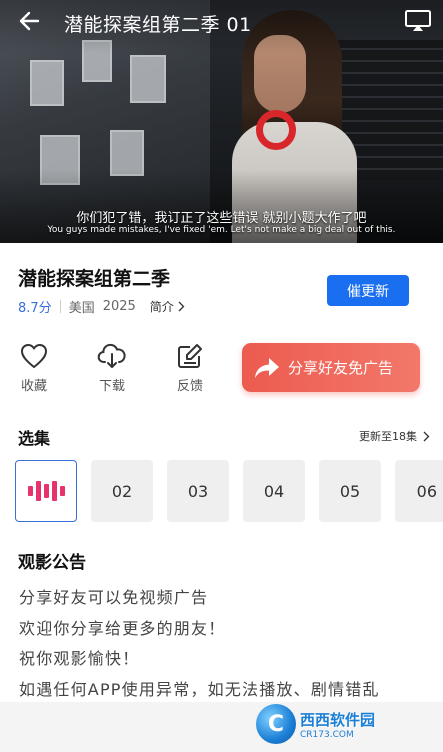 This screenshot has height=752, width=443. Describe the element at coordinates (52, 563) in the screenshot. I see `notice-title: 观影公告` at that location.